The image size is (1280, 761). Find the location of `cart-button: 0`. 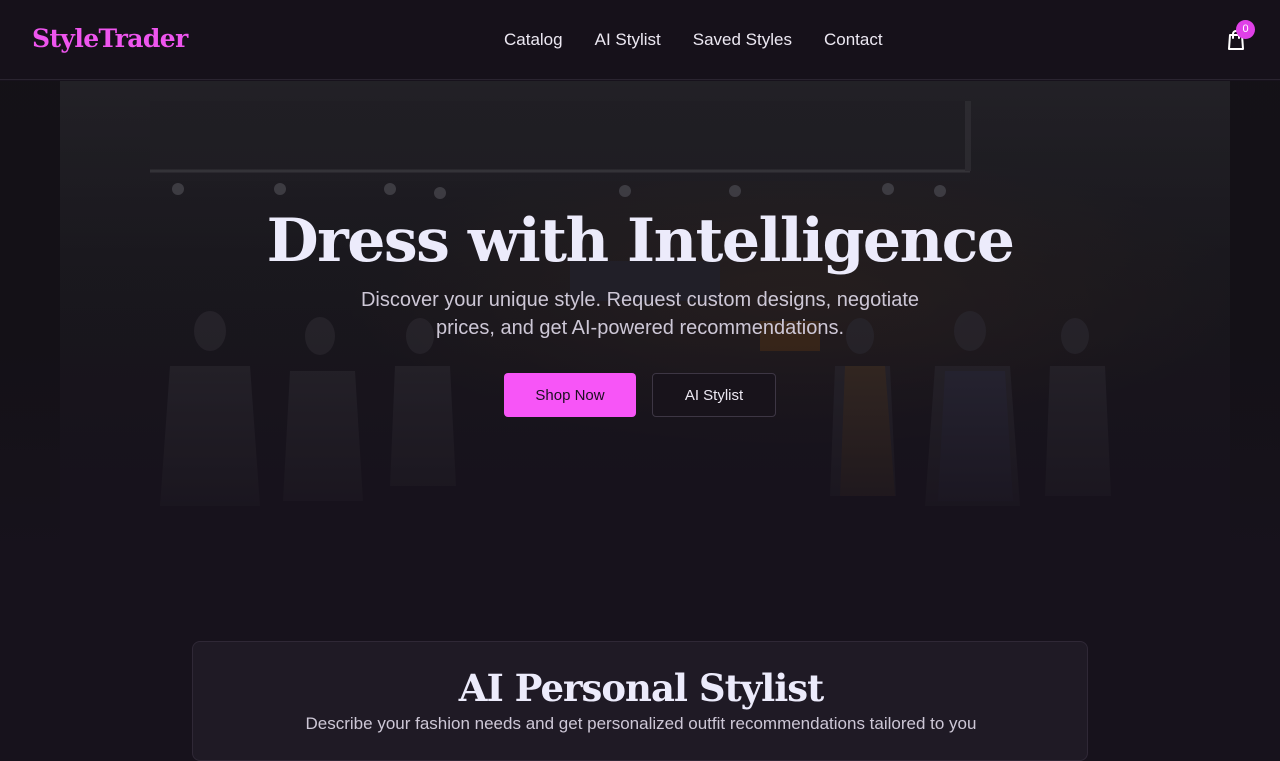

cart-button: 0 is located at coordinates (1239, 36).